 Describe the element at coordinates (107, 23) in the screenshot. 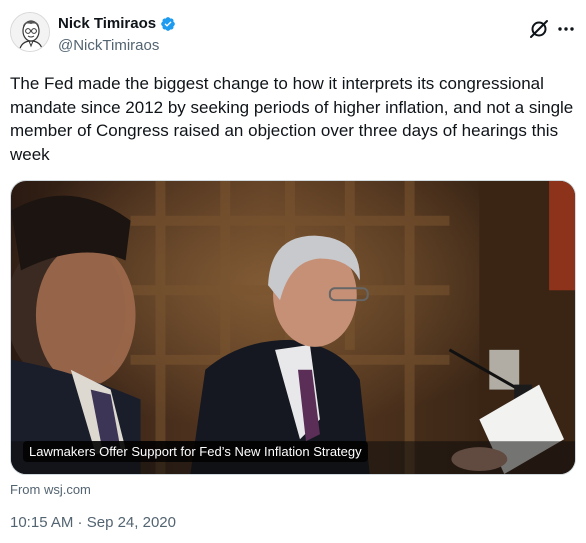

I see `author-display-name: Nick Timiraos` at that location.